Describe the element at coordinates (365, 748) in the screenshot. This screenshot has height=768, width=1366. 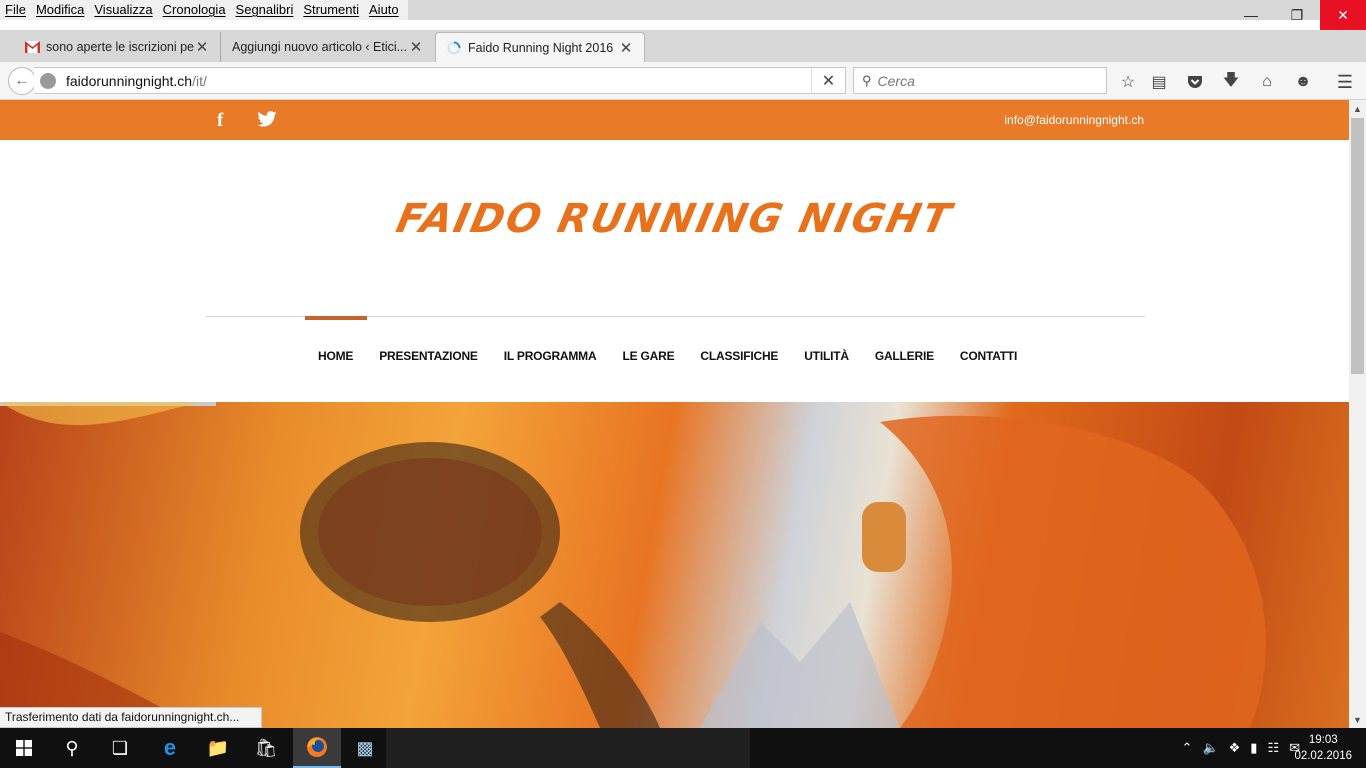
I see `notepad-app-icon: ▩` at that location.